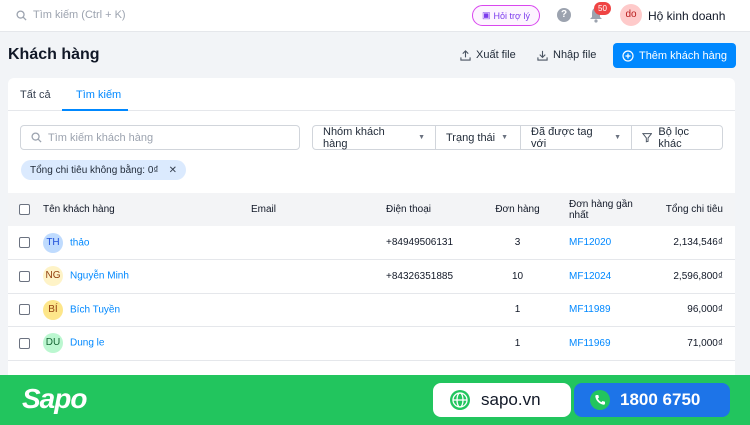 The width and height of the screenshot is (750, 425). I want to click on customer-name-link: Dung le, so click(87, 343).